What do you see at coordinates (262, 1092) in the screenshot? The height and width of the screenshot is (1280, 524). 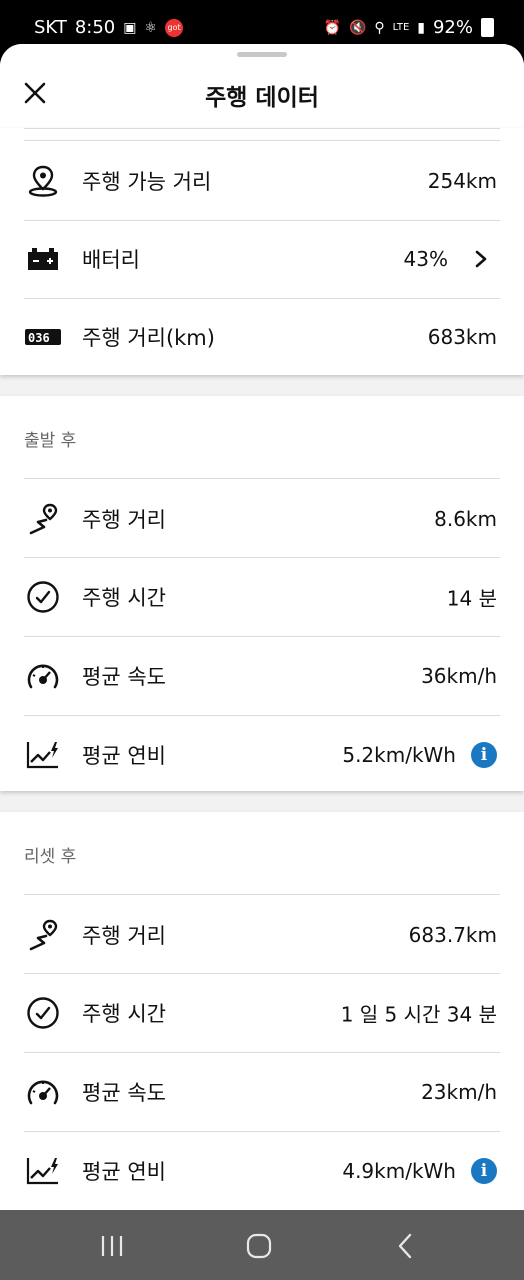 I see `reset-speed-row: 평균 속도 23km/h` at bounding box center [262, 1092].